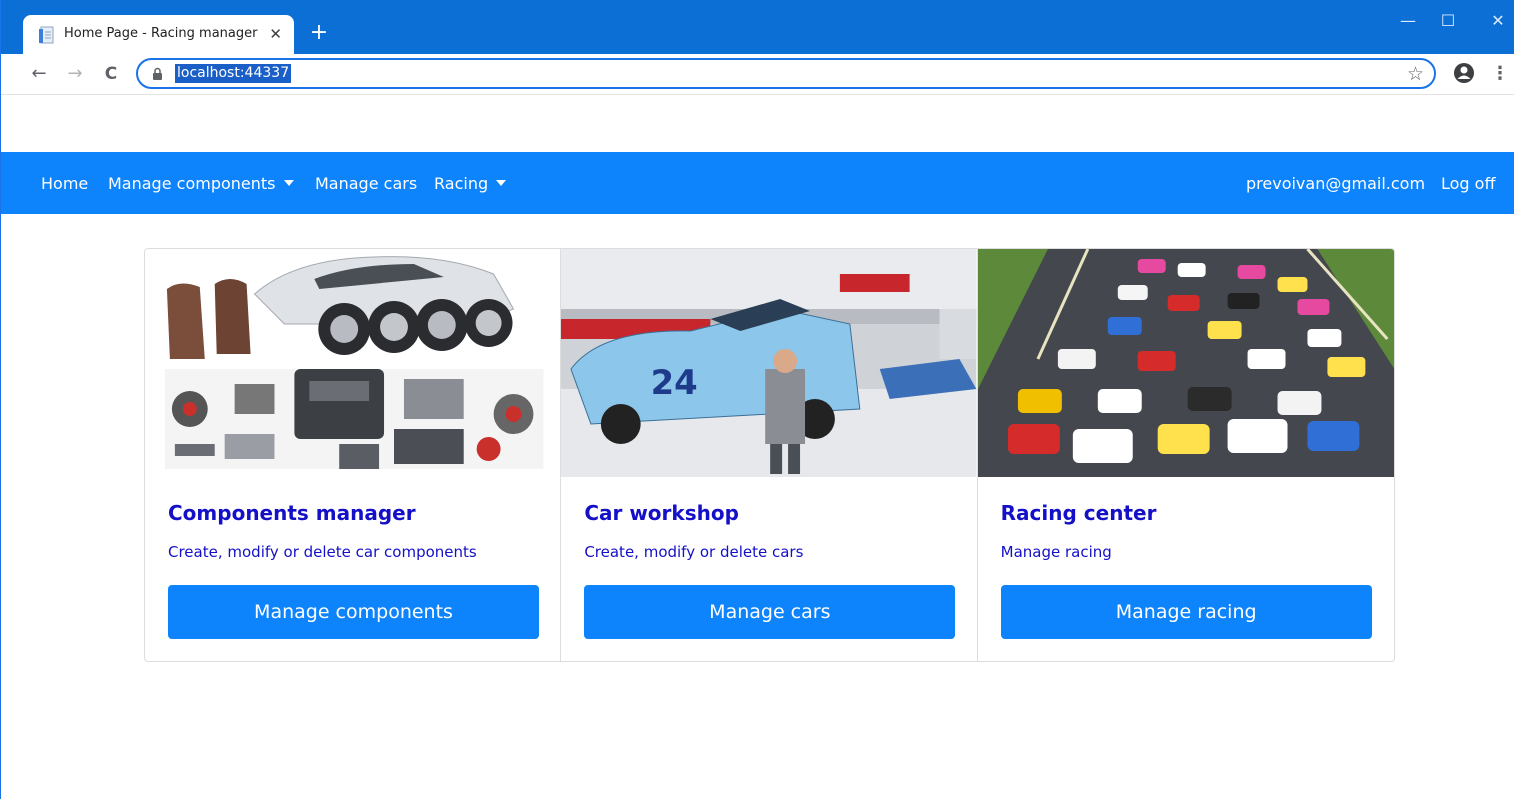  Describe the element at coordinates (1056, 552) in the screenshot. I see `card-text: Manage racing` at that location.